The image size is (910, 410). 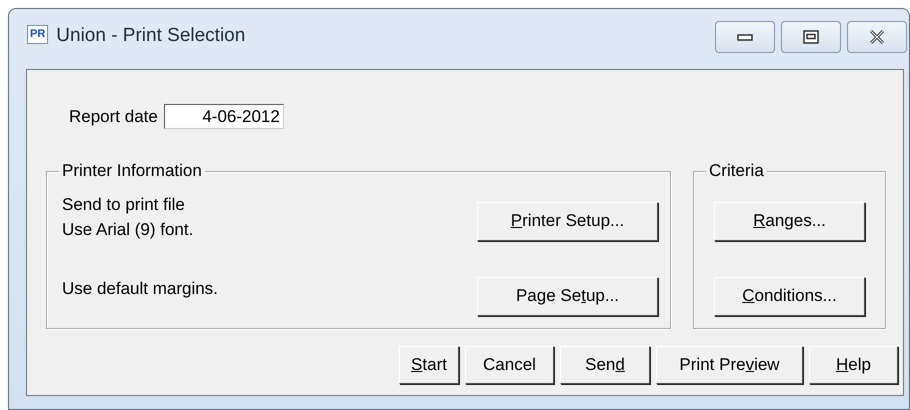 I want to click on dialog-button: Start, so click(x=429, y=365).